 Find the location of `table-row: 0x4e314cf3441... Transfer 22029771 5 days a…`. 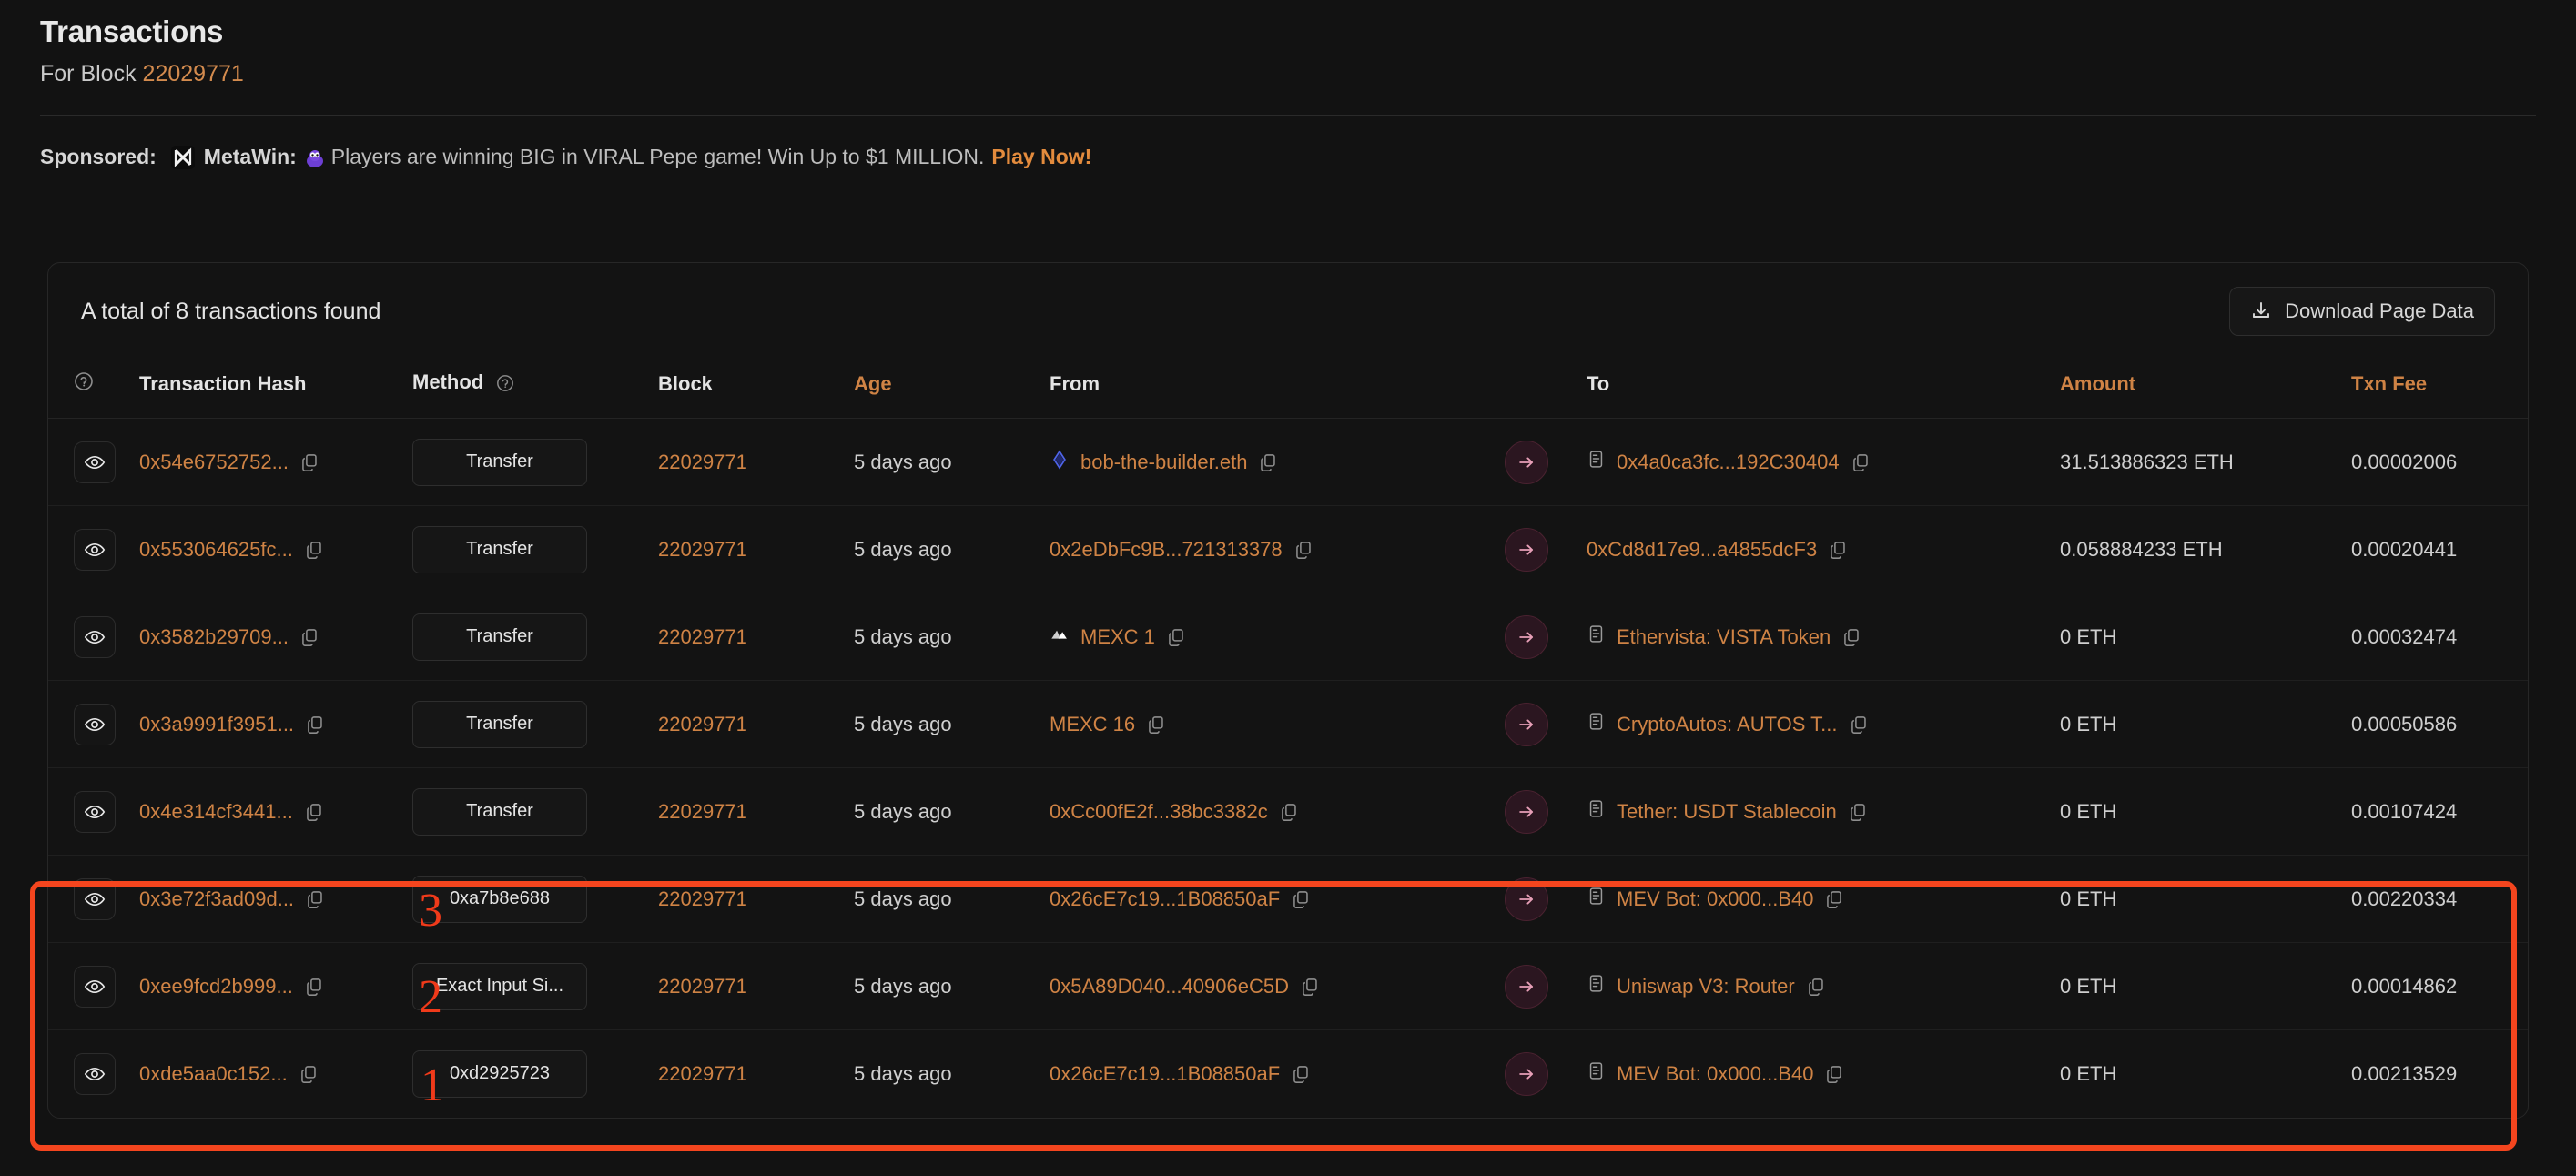

table-row: 0x4e314cf3441... Transfer 22029771 5 days a… is located at coordinates (1288, 811).